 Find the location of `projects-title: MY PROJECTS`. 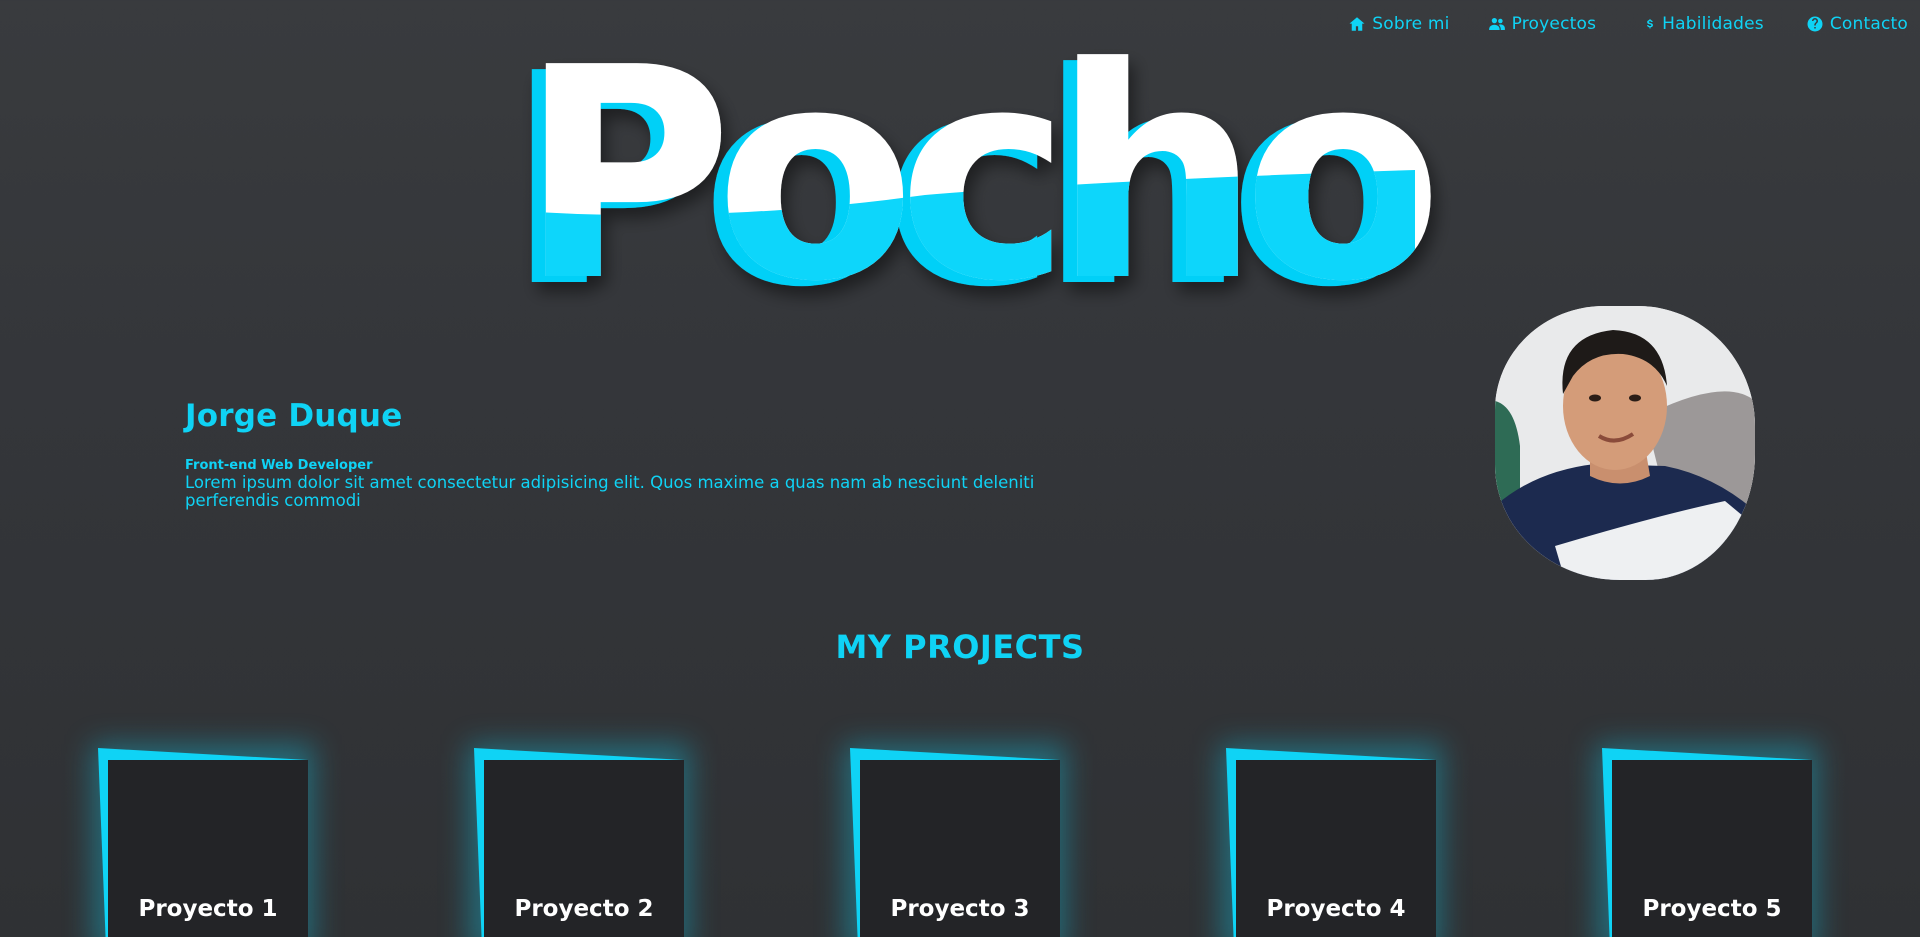

projects-title: MY PROJECTS is located at coordinates (960, 647).